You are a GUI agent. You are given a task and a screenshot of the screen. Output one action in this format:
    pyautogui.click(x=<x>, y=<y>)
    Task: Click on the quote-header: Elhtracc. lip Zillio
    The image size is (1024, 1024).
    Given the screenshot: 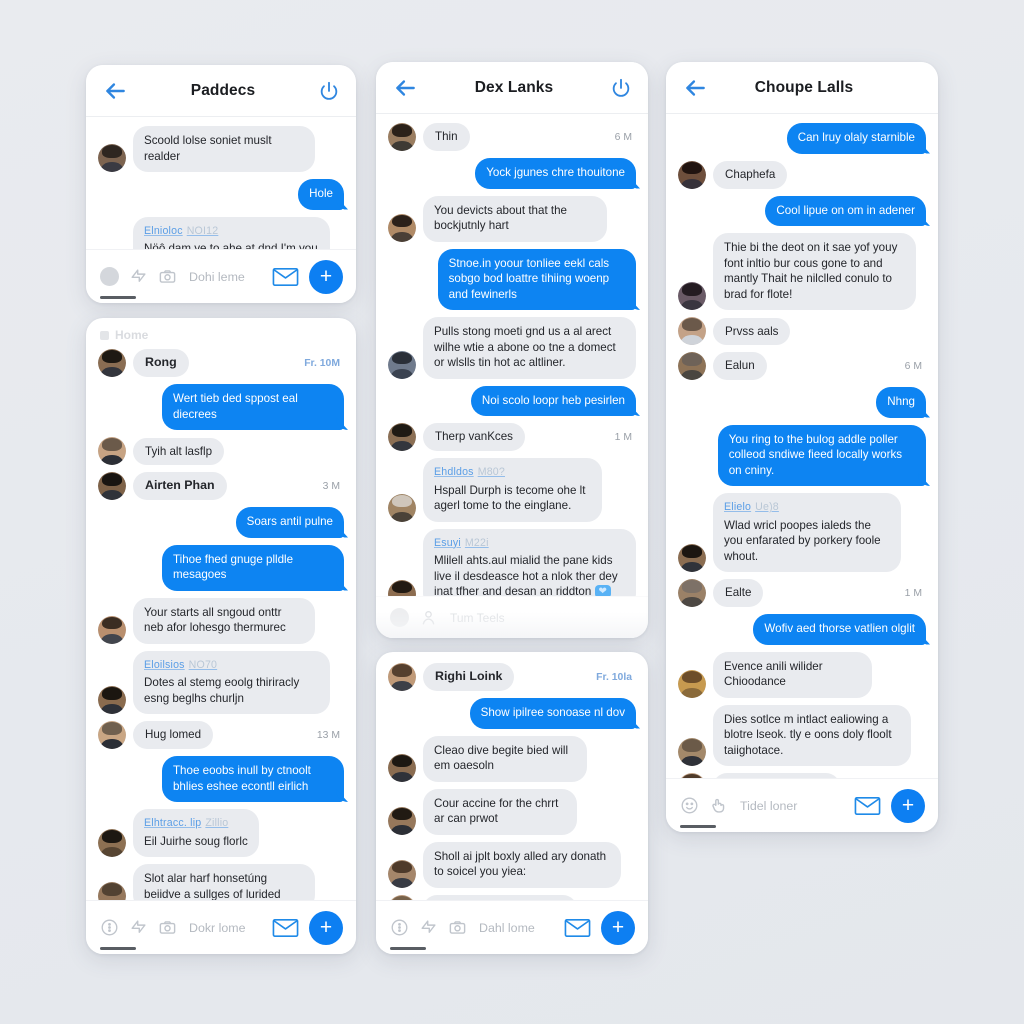 What is the action you would take?
    pyautogui.click(x=196, y=824)
    